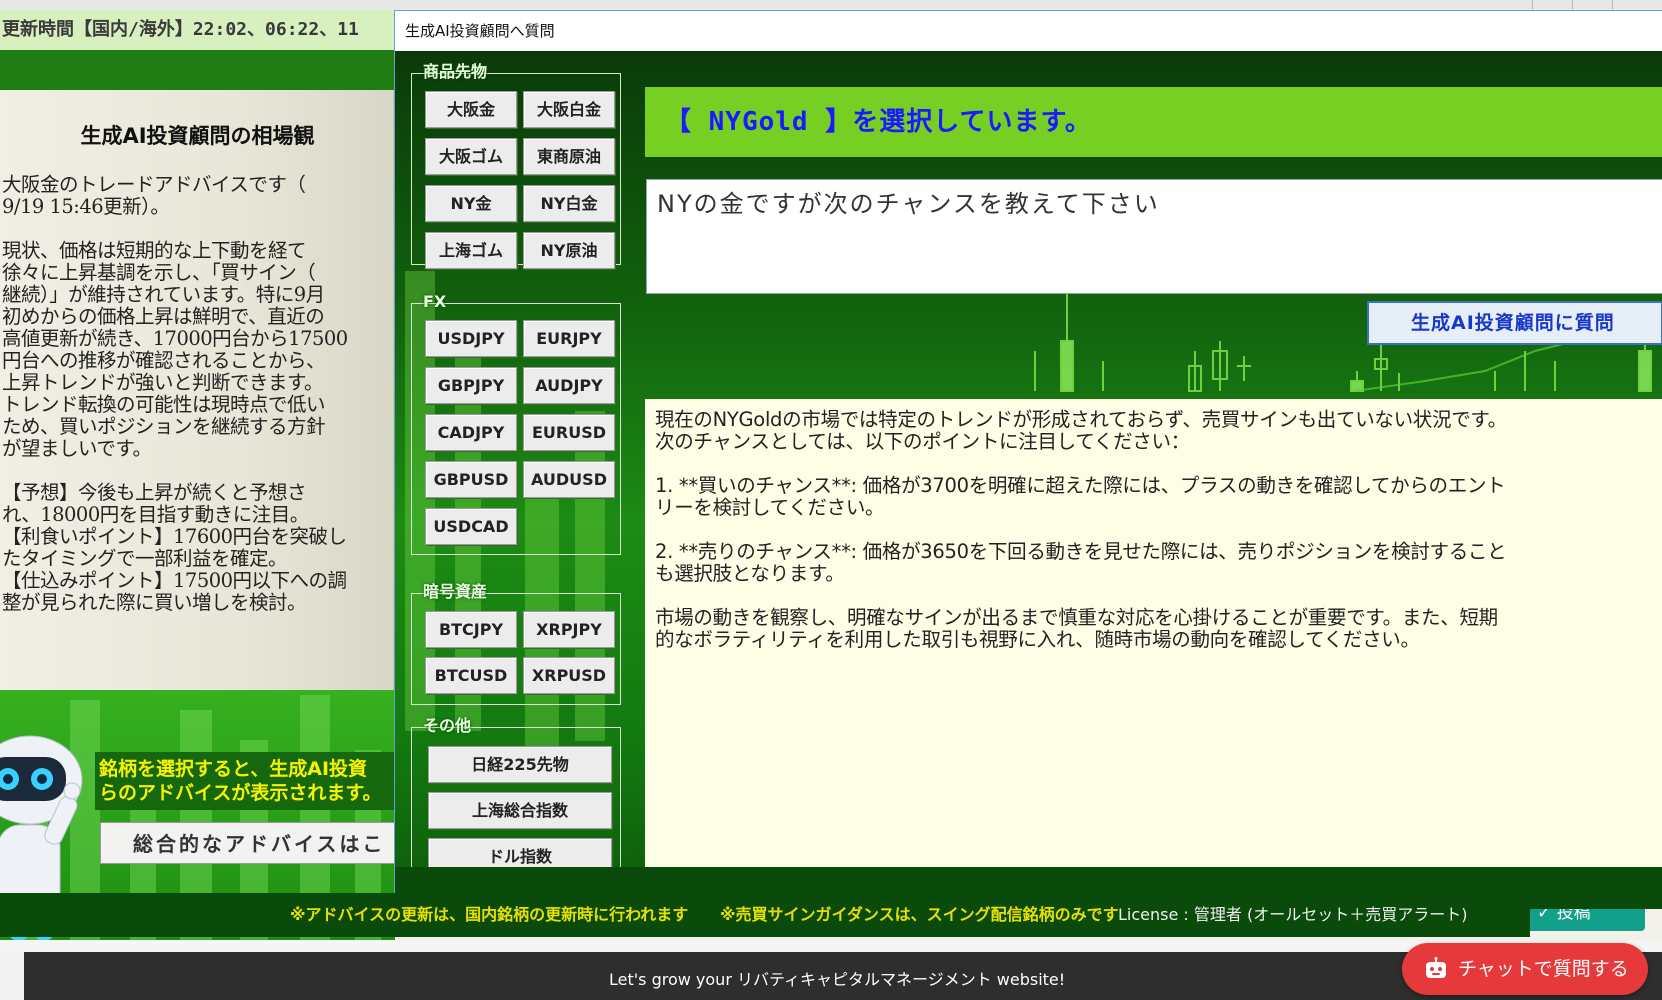 Image resolution: width=1662 pixels, height=1000 pixels. I want to click on symbol-button-eurjpy: EURJPY, so click(569, 338).